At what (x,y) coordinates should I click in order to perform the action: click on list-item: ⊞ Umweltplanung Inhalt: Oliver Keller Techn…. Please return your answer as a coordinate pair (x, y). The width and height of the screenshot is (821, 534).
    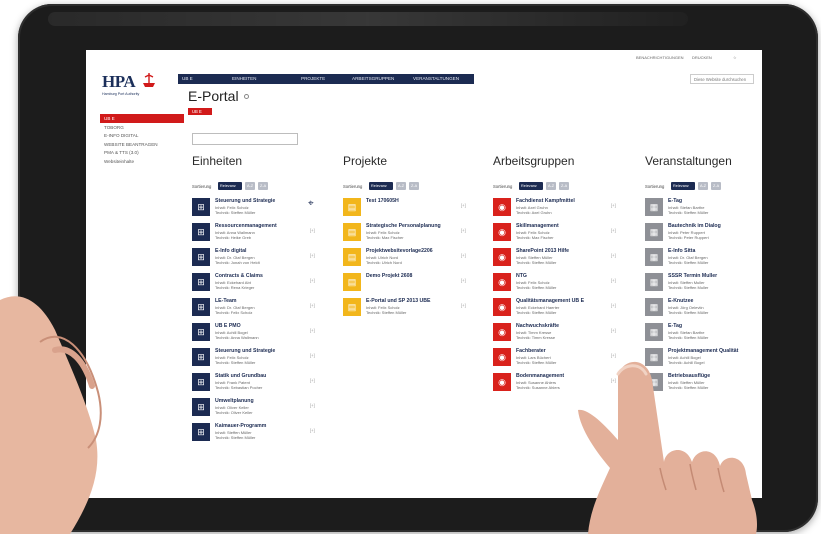
    Looking at the image, I should click on (262, 410).